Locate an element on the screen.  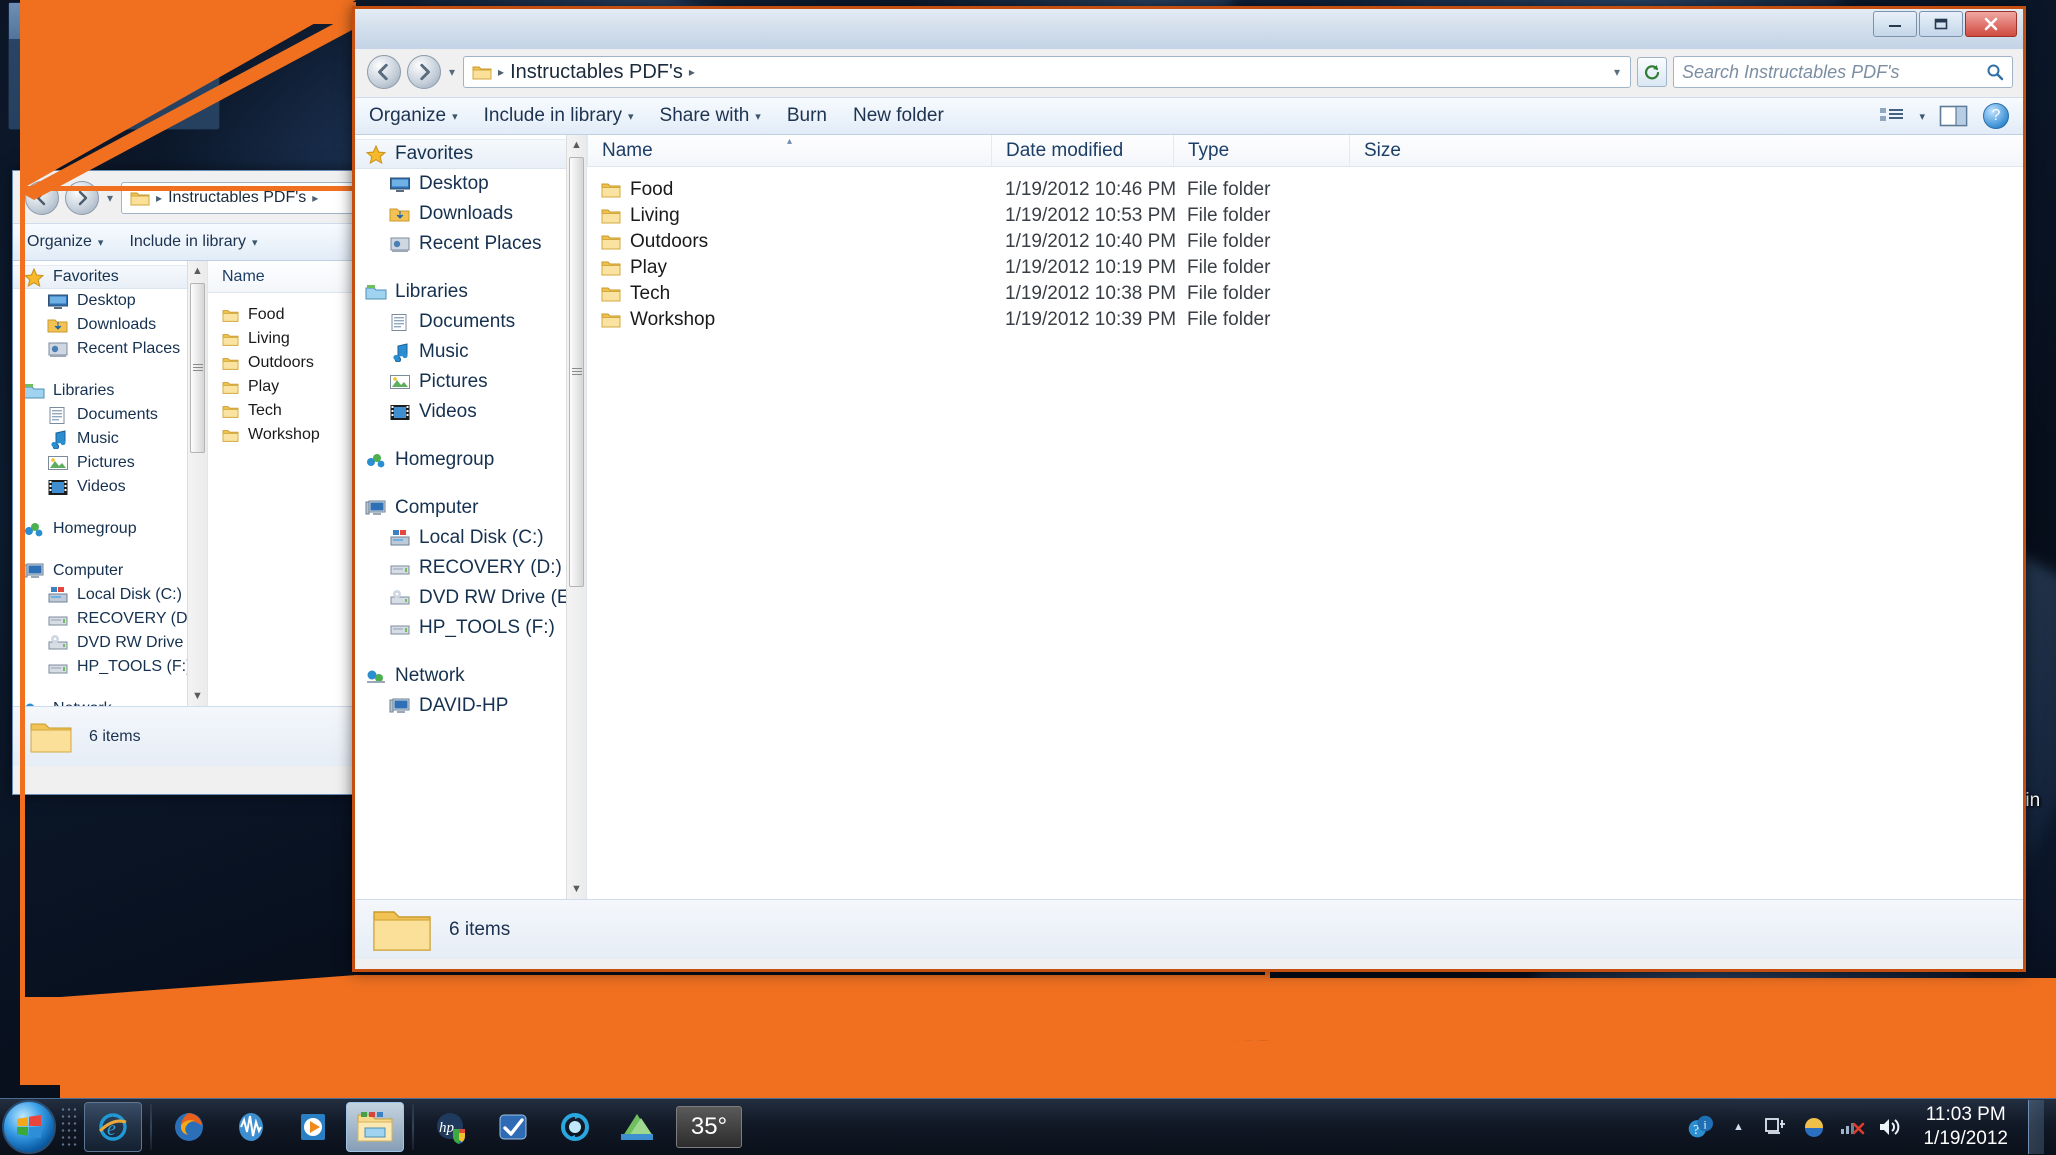
taskbar-button-firefox is located at coordinates (189, 1127).